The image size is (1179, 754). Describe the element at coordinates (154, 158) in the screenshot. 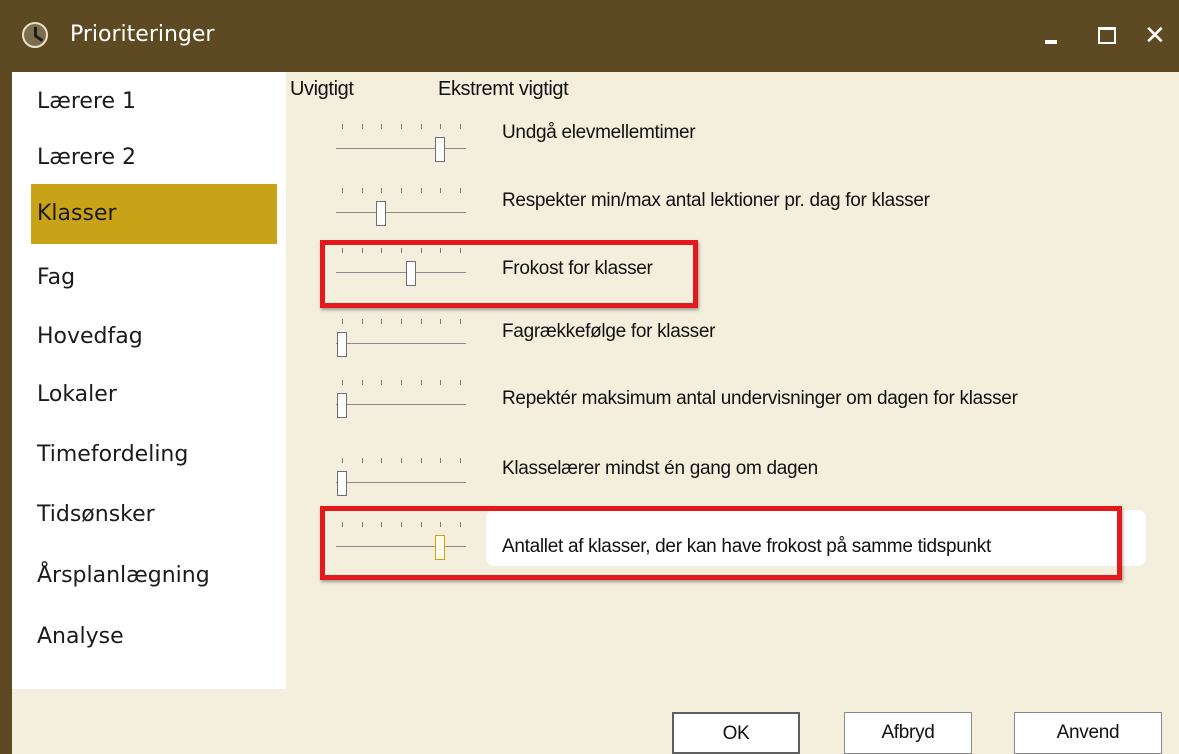

I see `sidebar-item-laerere-2: Lærere 2` at that location.